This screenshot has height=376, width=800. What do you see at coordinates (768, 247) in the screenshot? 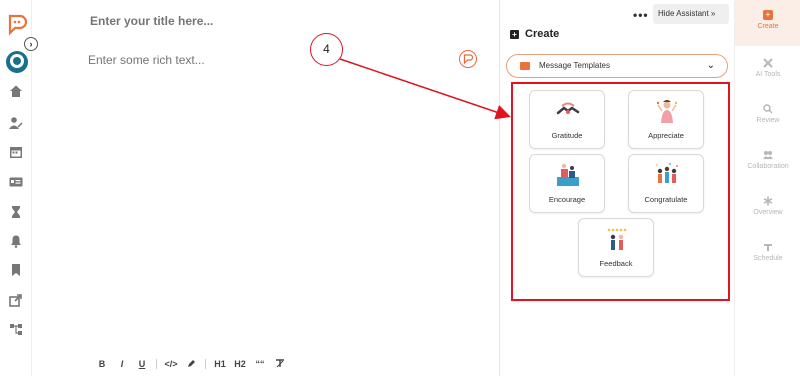
I see `schedule-icon` at bounding box center [768, 247].